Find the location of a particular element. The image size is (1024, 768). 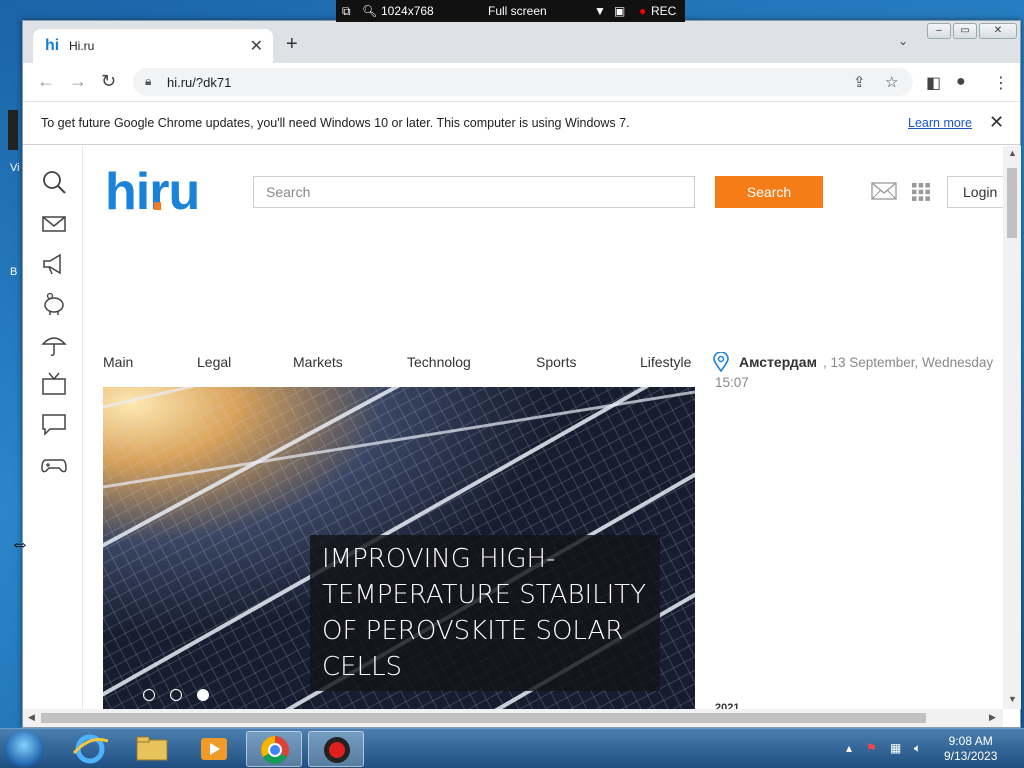

media-player-icon is located at coordinates (214, 749).